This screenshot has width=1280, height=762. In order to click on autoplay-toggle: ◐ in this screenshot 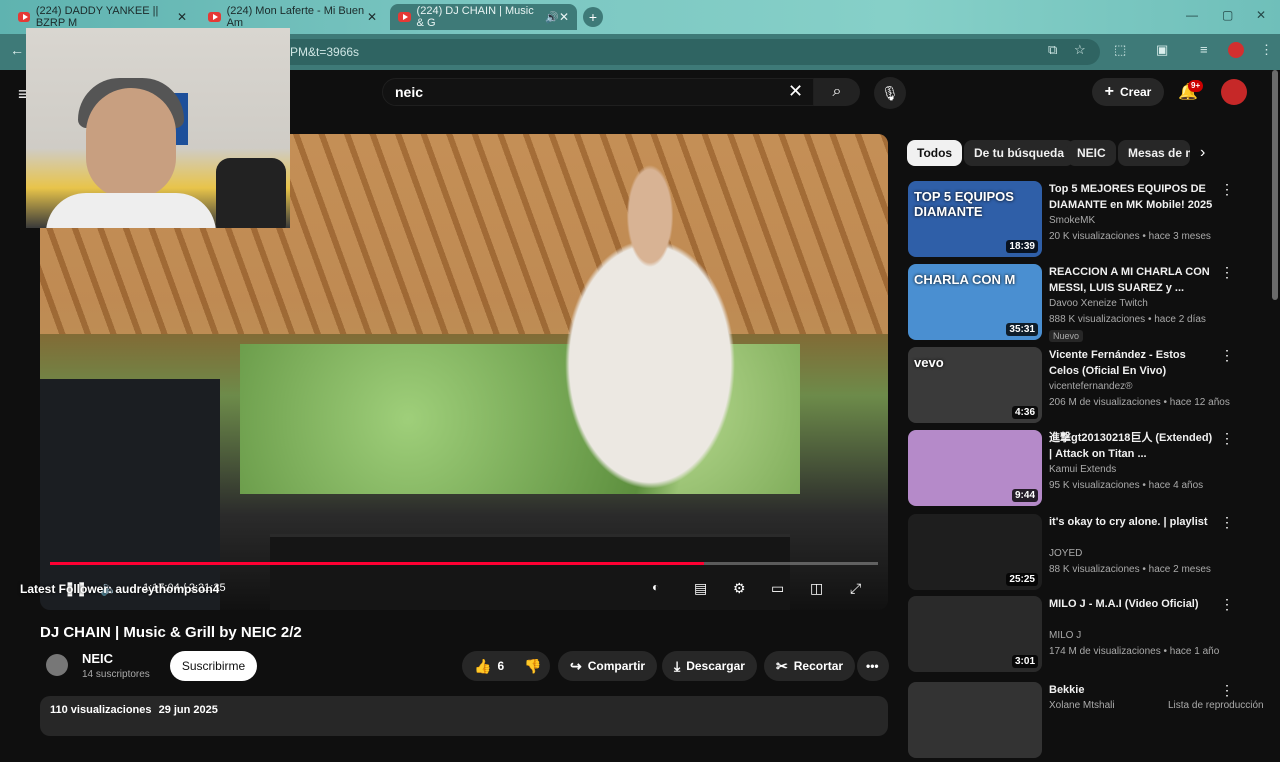, I will do `click(655, 587)`.